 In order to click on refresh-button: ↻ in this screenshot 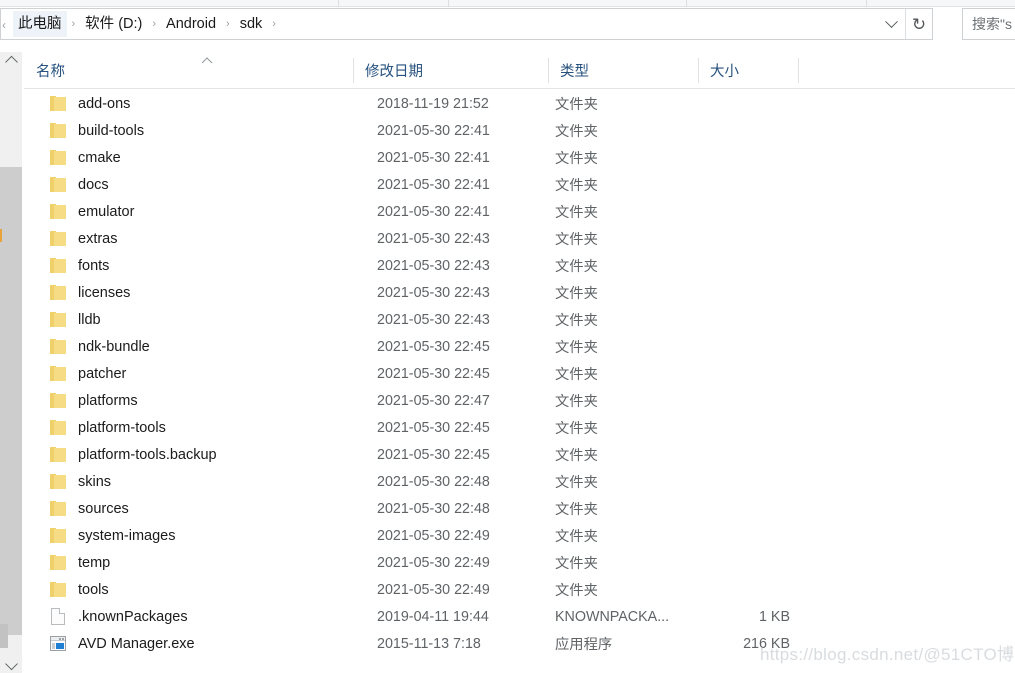, I will do `click(918, 24)`.